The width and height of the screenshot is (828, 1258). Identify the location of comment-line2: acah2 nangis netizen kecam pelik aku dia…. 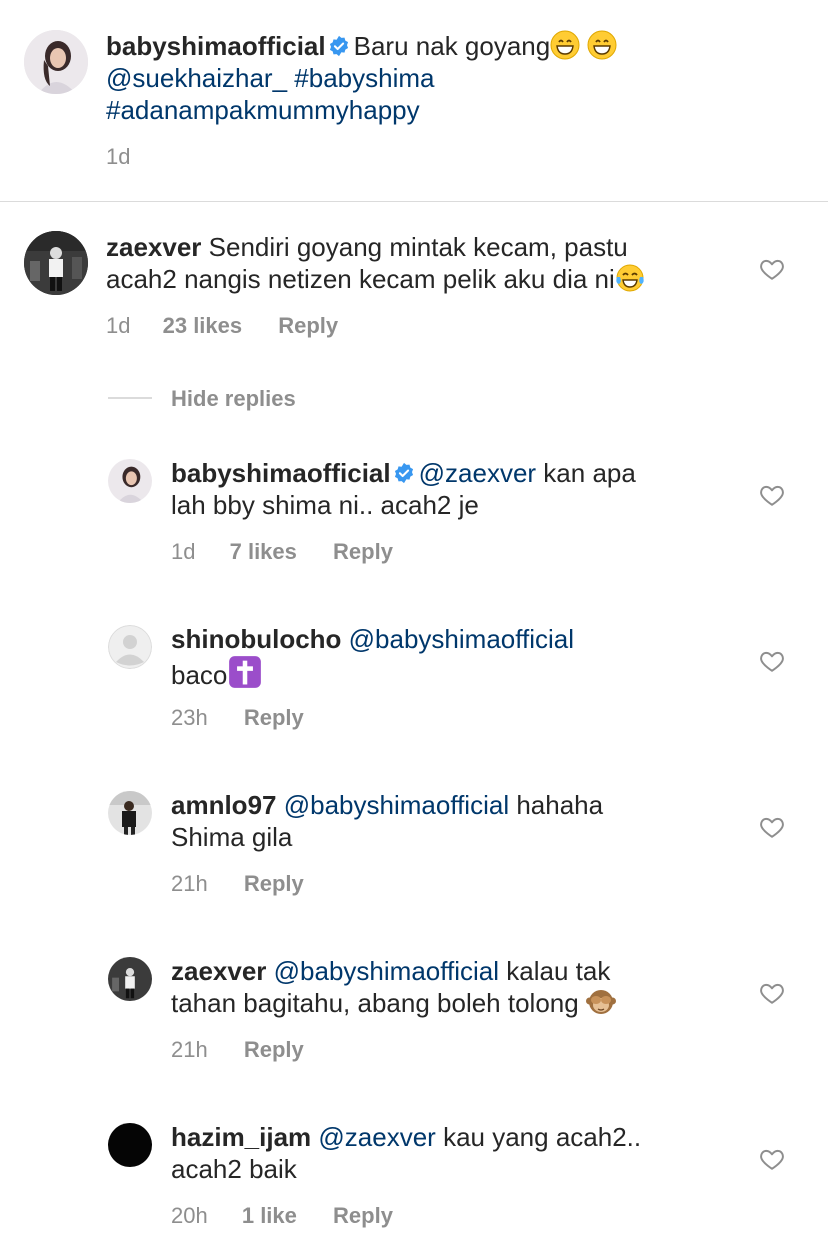
(375, 279).